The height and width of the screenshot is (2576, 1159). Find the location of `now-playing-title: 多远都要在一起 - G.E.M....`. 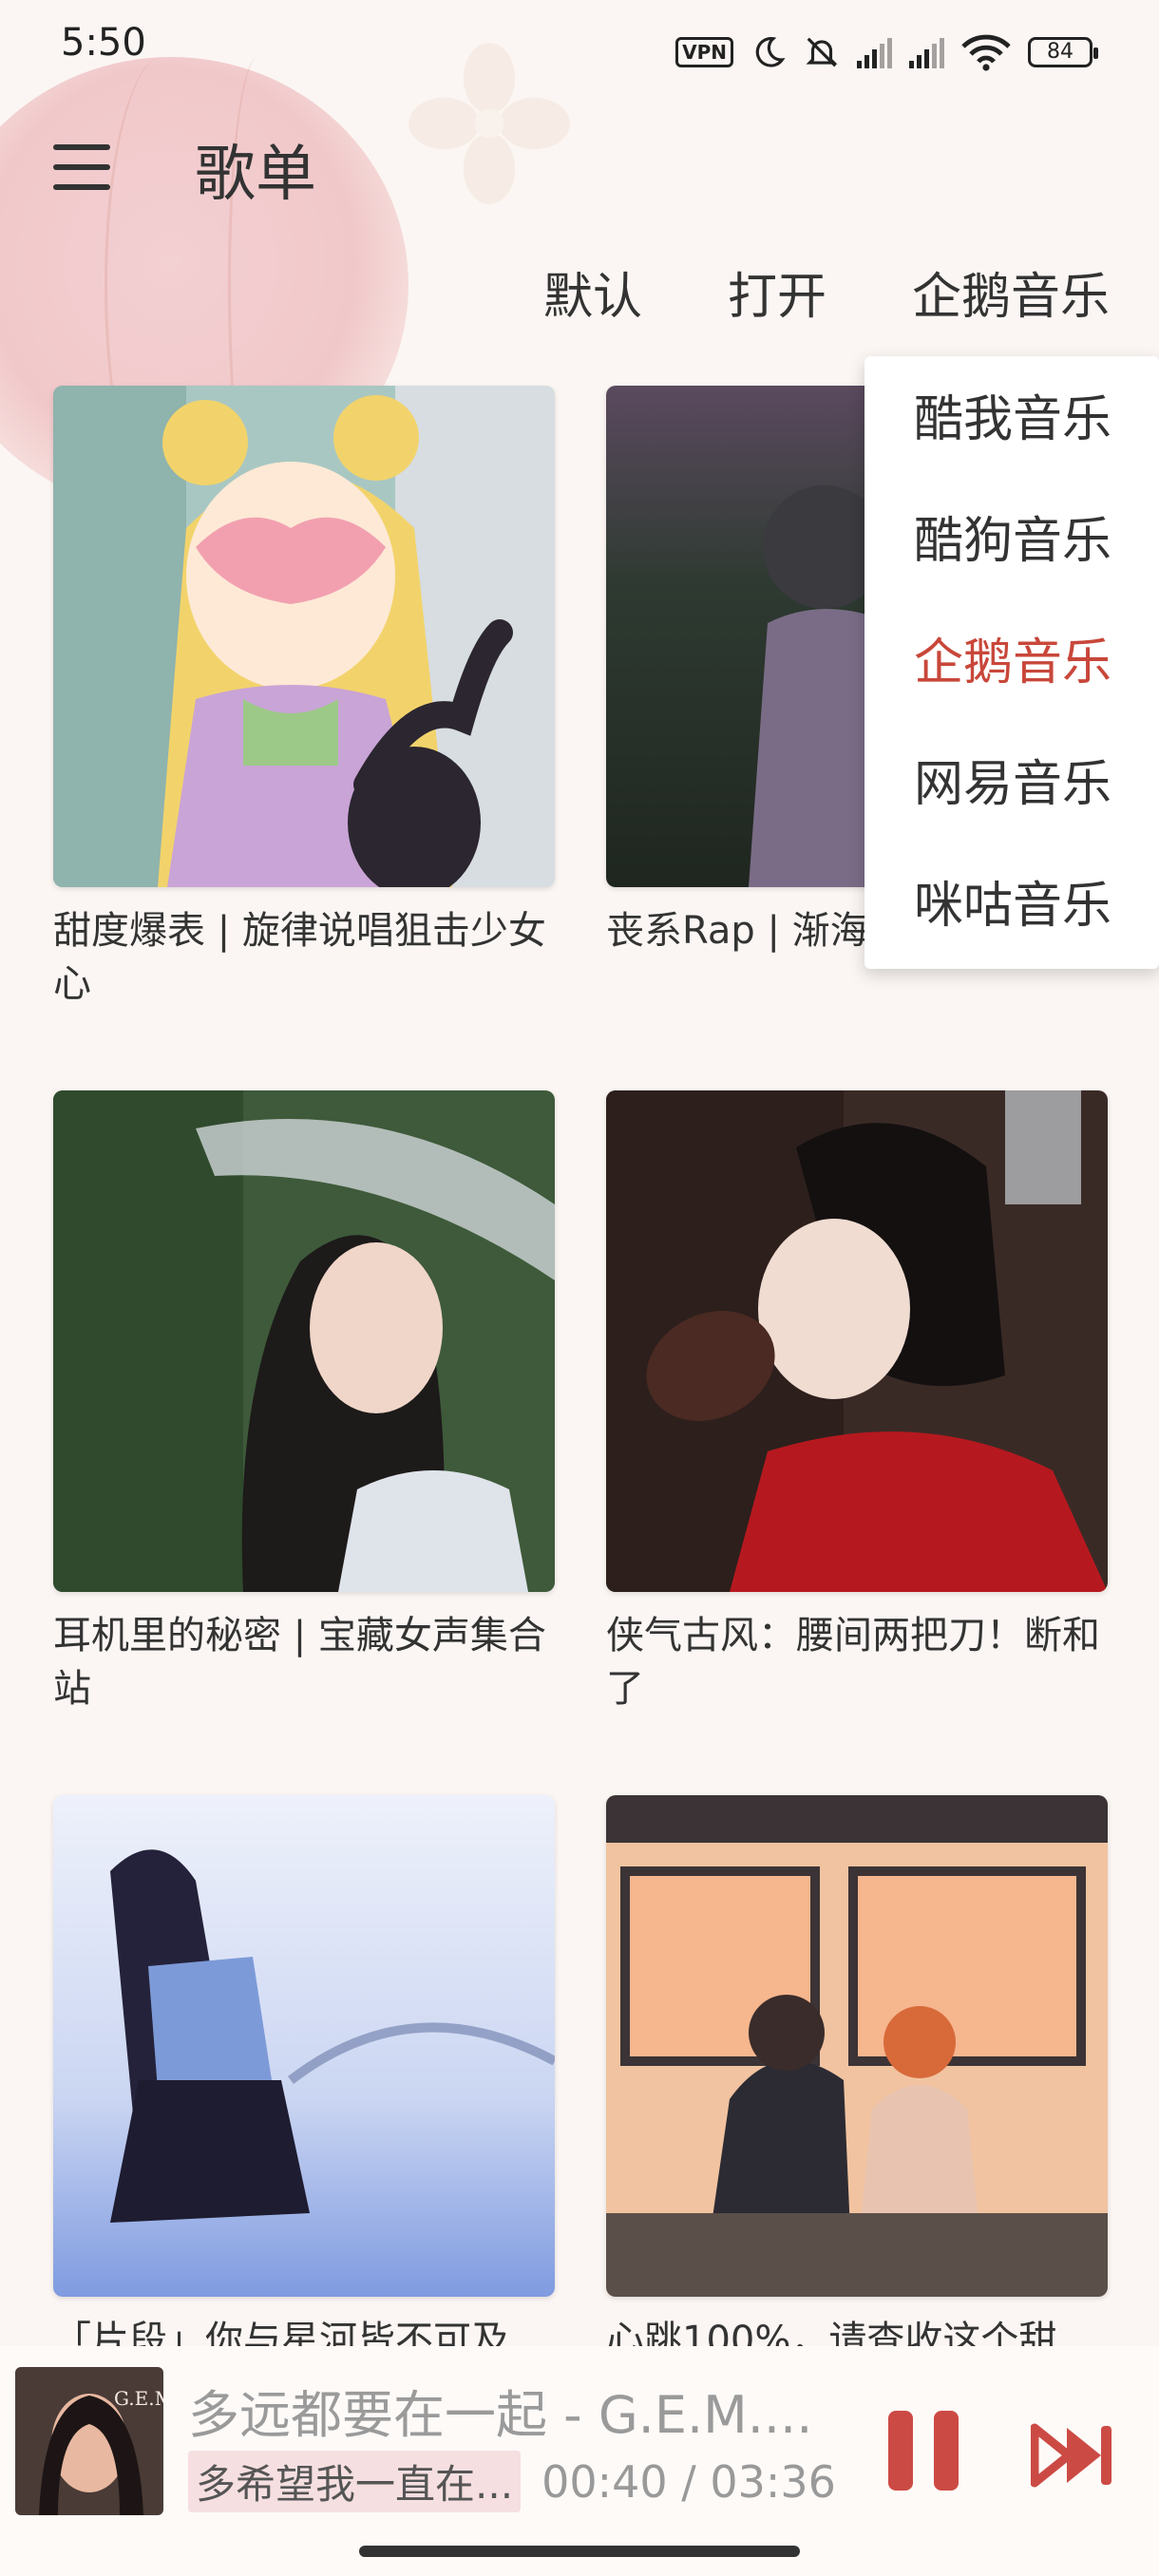

now-playing-title: 多远都要在一起 - G.E.M.... is located at coordinates (500, 2415).